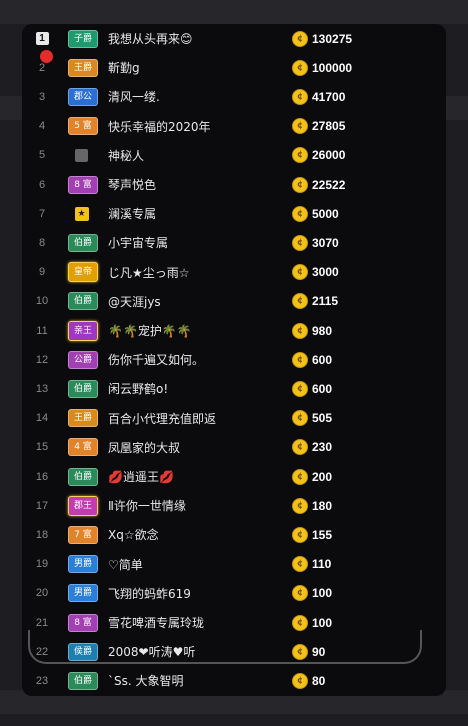  I want to click on user-nickname: 飞翔的蚂蚱619, so click(186, 593).